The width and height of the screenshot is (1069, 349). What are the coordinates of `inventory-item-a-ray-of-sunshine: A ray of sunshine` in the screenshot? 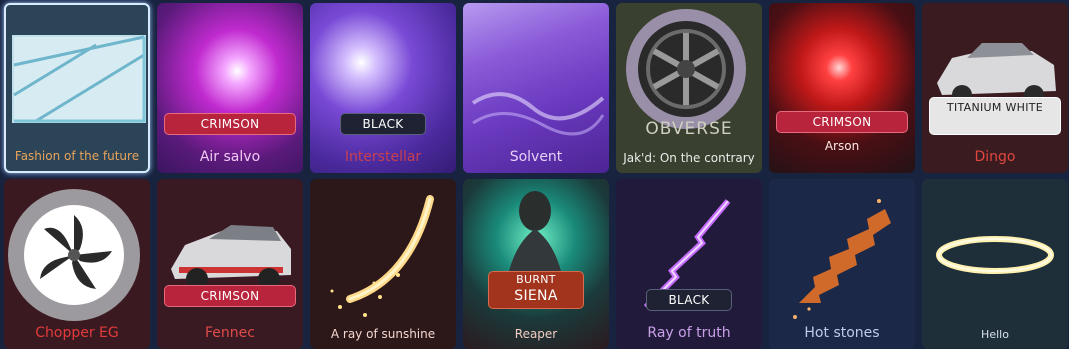 It's located at (383, 264).